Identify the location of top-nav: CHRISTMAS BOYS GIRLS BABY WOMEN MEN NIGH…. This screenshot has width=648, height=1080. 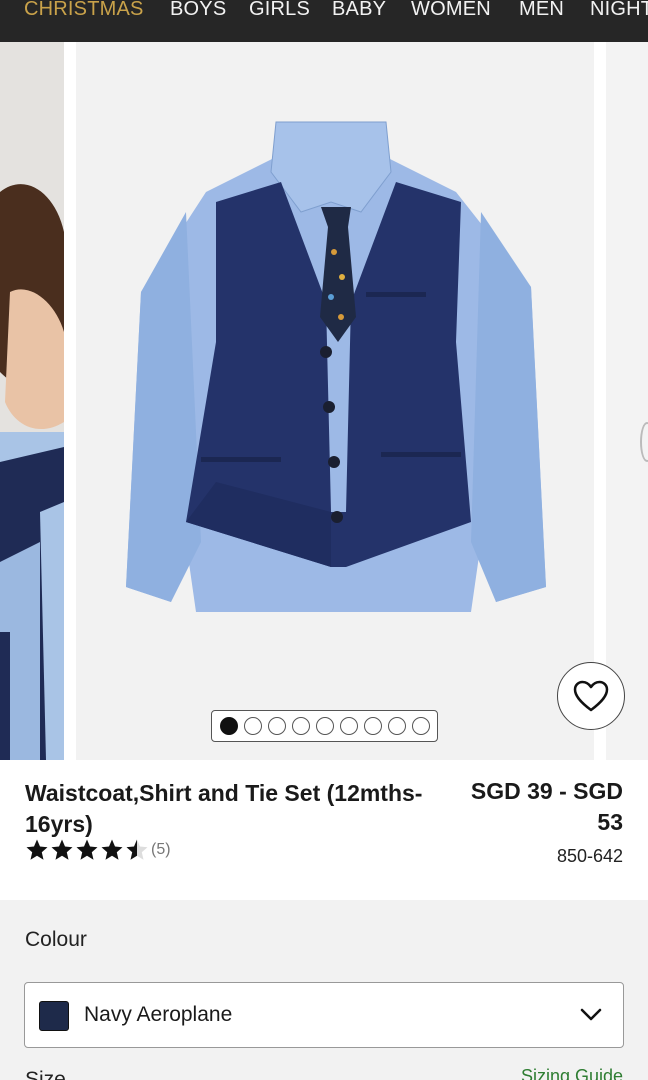
(324, 21).